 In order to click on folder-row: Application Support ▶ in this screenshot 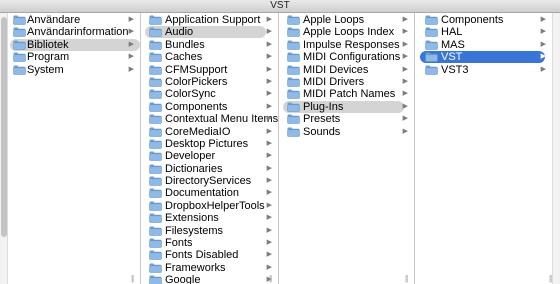, I will do `click(209, 20)`.